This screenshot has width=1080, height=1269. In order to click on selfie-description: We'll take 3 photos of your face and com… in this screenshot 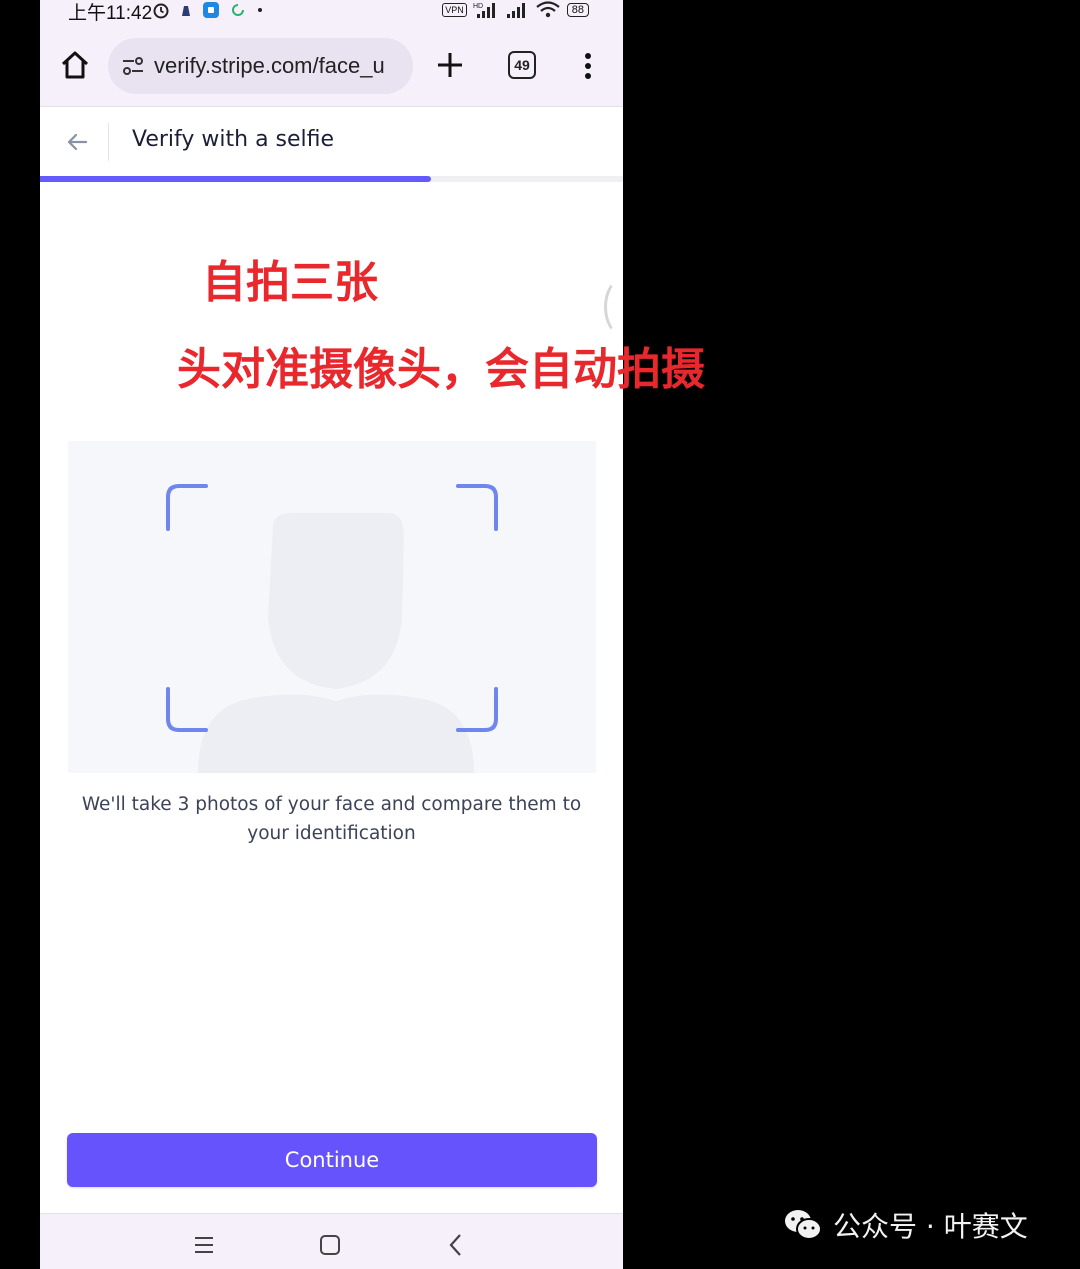, I will do `click(331, 819)`.